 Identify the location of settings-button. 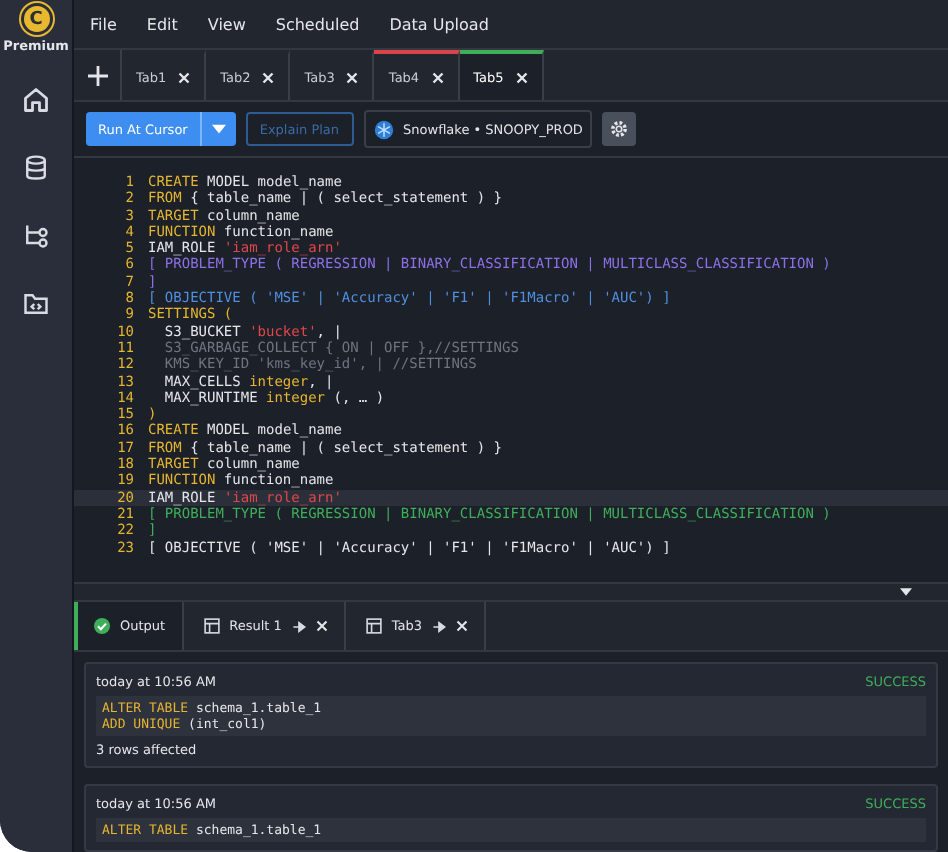
(619, 129).